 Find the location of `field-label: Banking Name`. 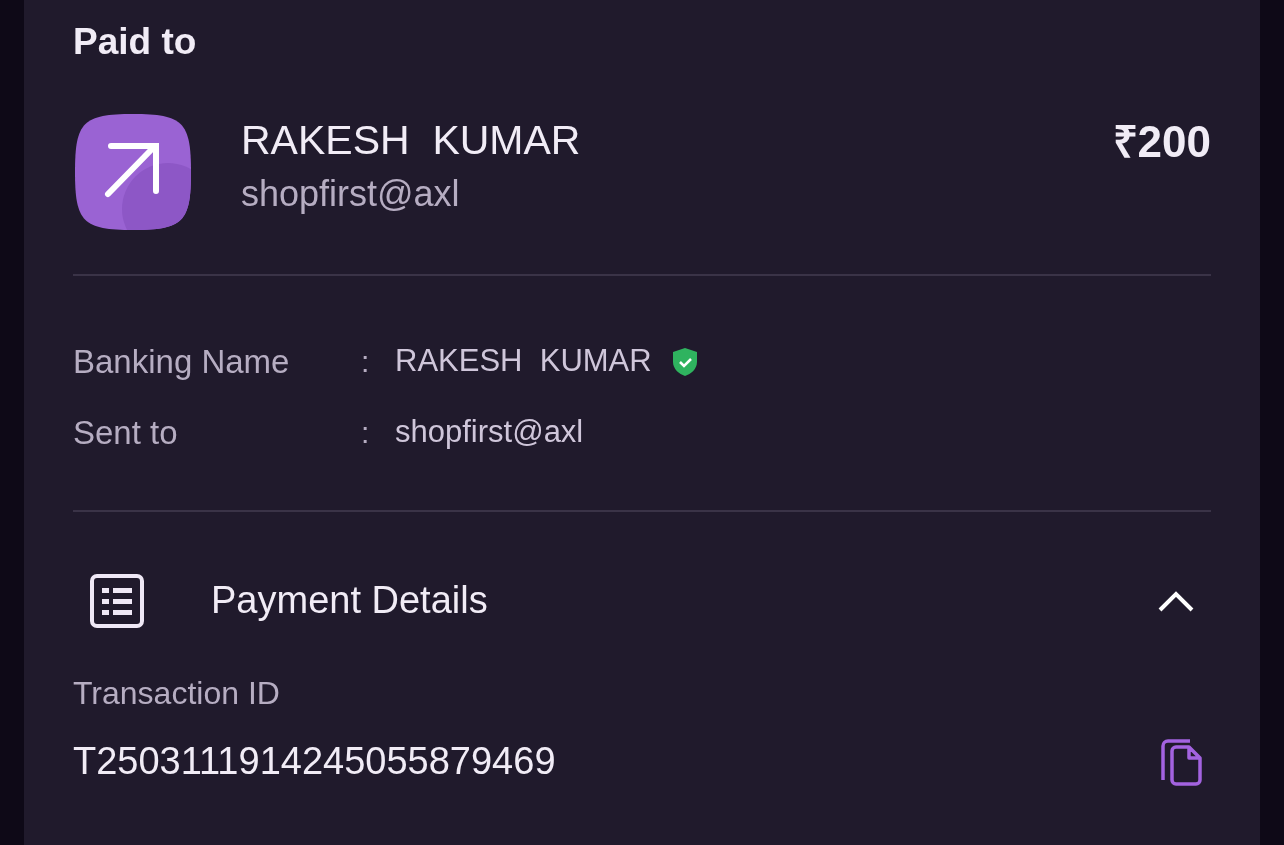

field-label: Banking Name is located at coordinates (182, 361).